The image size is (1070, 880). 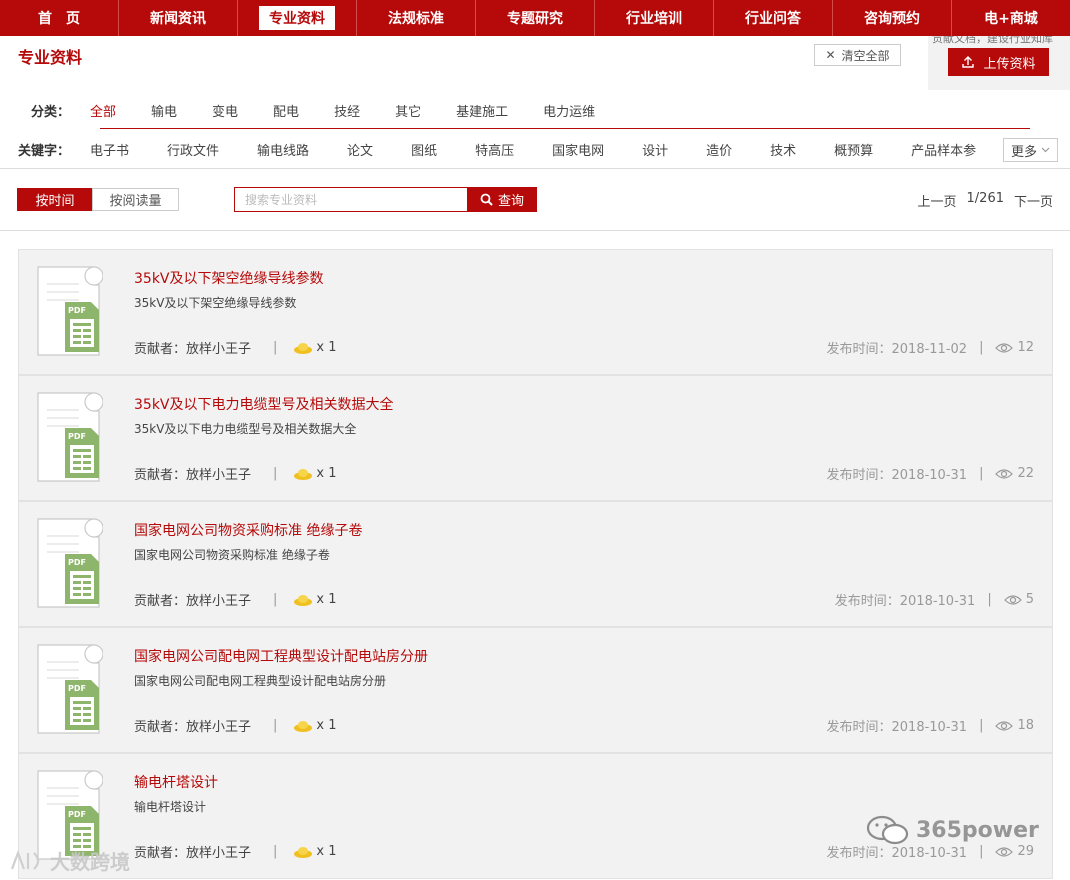 I want to click on keyword-item: 概预算, so click(x=853, y=149).